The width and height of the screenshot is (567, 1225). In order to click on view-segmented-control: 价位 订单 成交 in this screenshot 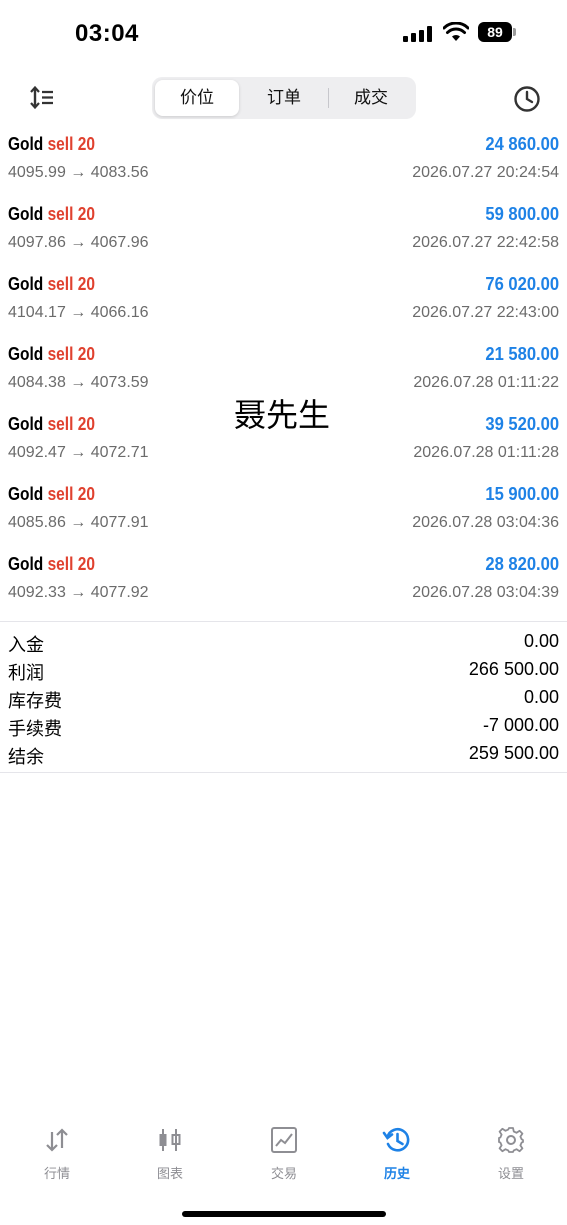, I will do `click(284, 98)`.